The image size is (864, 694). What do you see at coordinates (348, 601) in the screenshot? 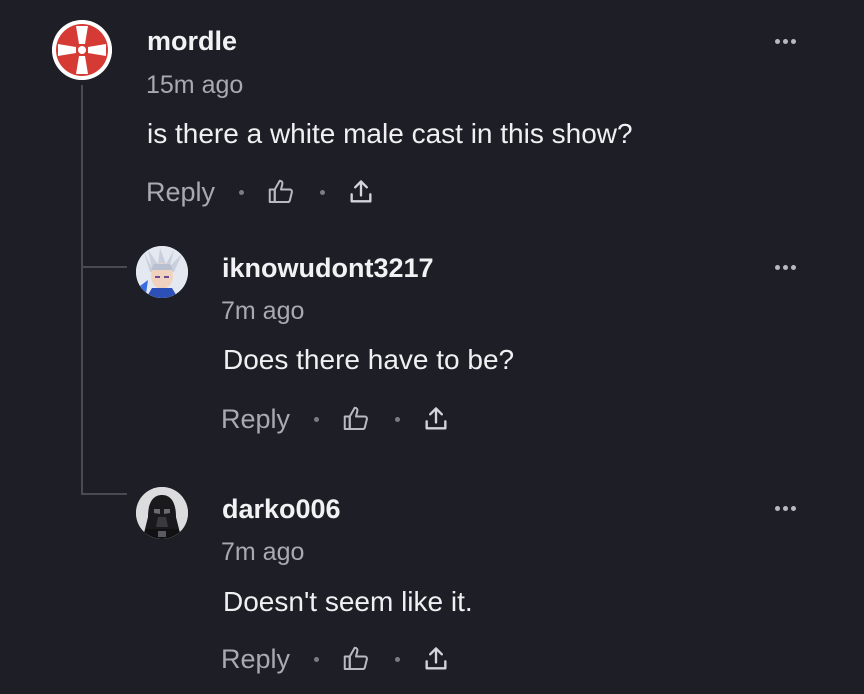
I see `comment-text: Doesn't seem like it.` at bounding box center [348, 601].